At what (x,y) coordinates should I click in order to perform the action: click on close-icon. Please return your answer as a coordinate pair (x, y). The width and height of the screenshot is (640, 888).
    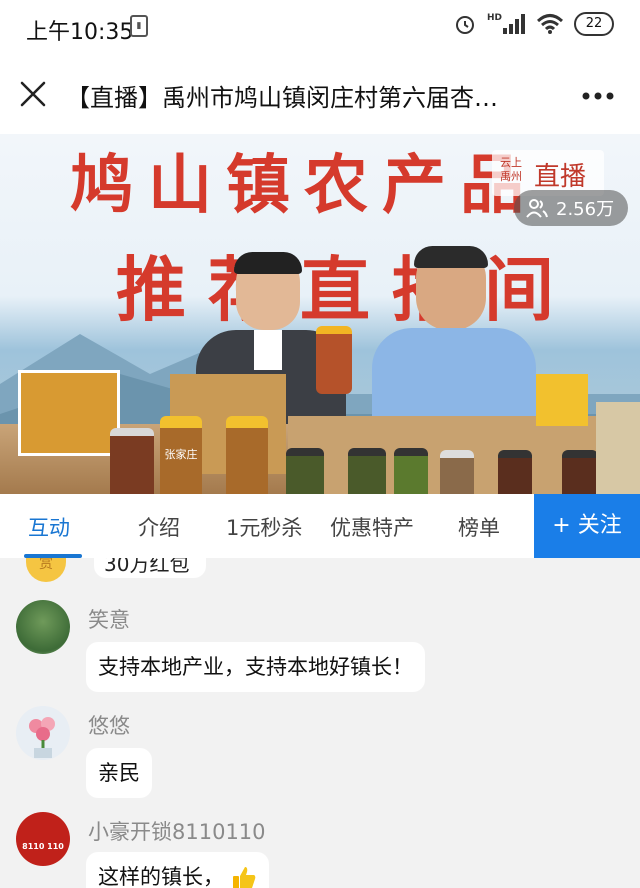
    Looking at the image, I should click on (33, 94).